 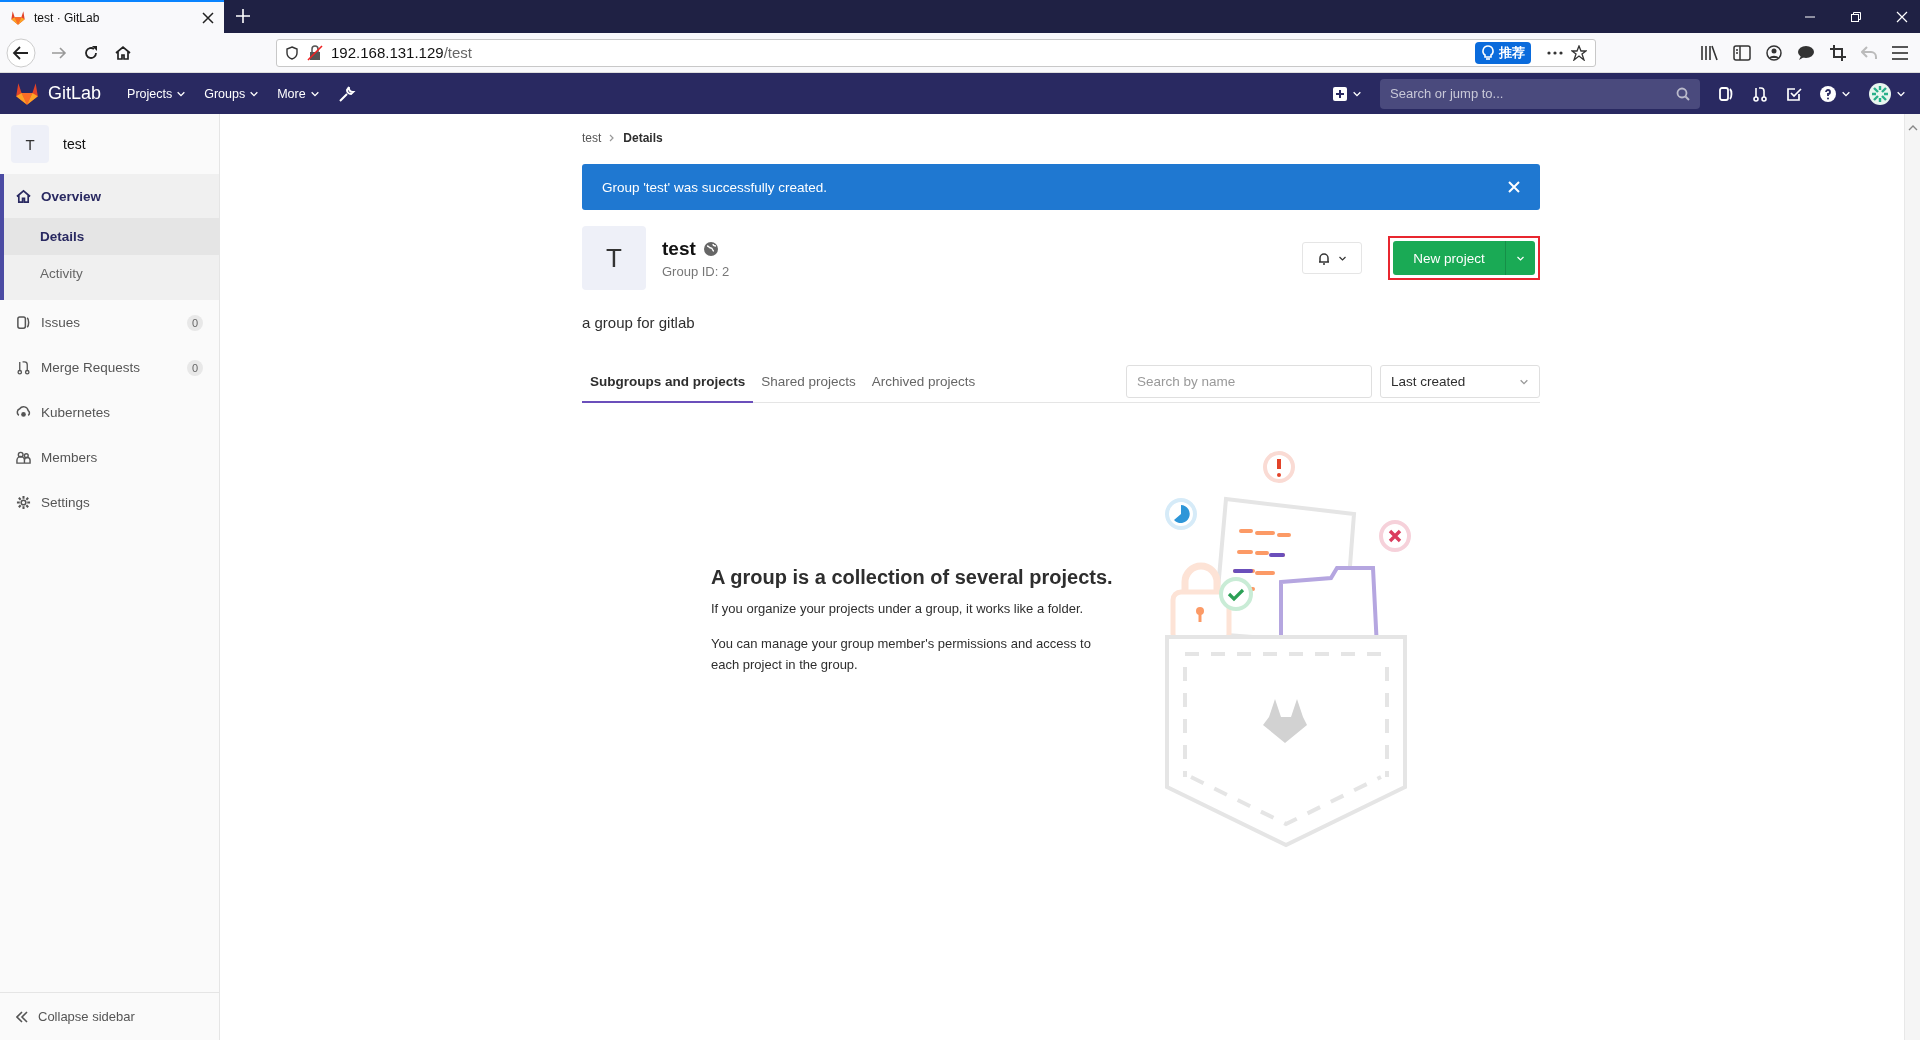 I want to click on wrench-icon, so click(x=346, y=93).